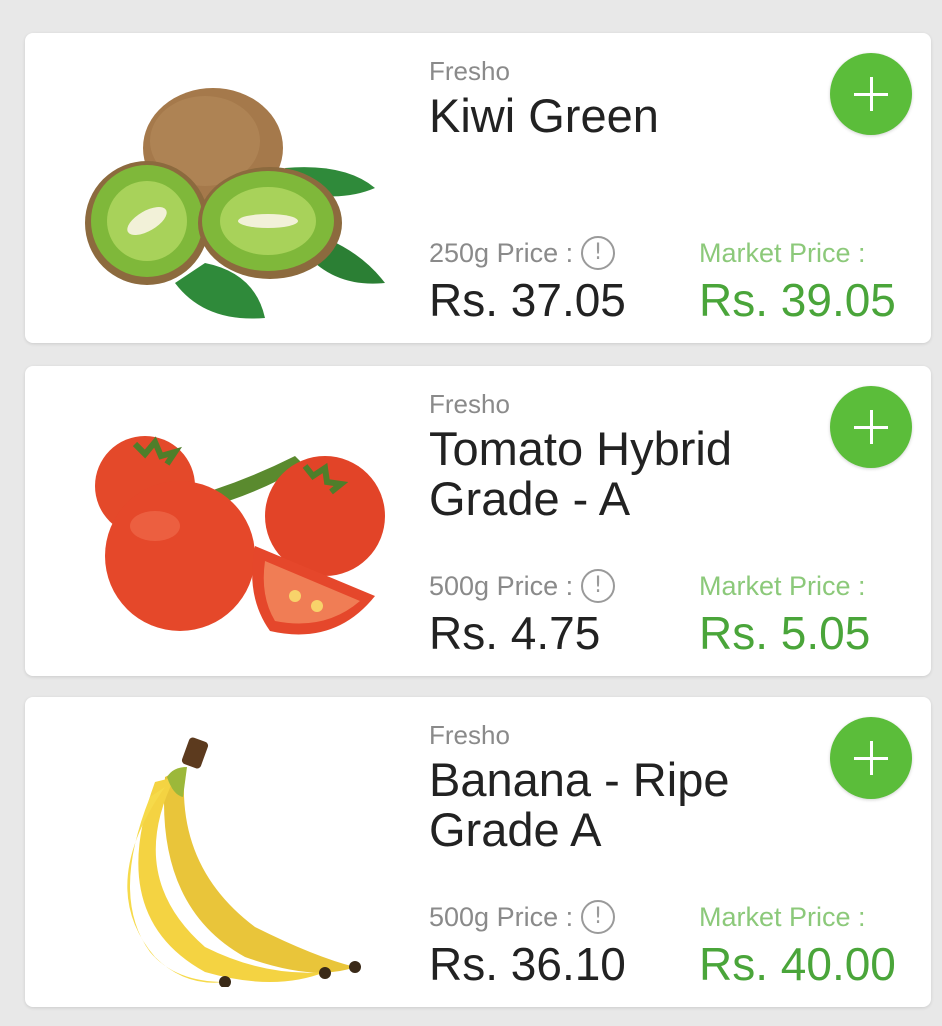  I want to click on price-value: Rs. 37.05, so click(527, 300).